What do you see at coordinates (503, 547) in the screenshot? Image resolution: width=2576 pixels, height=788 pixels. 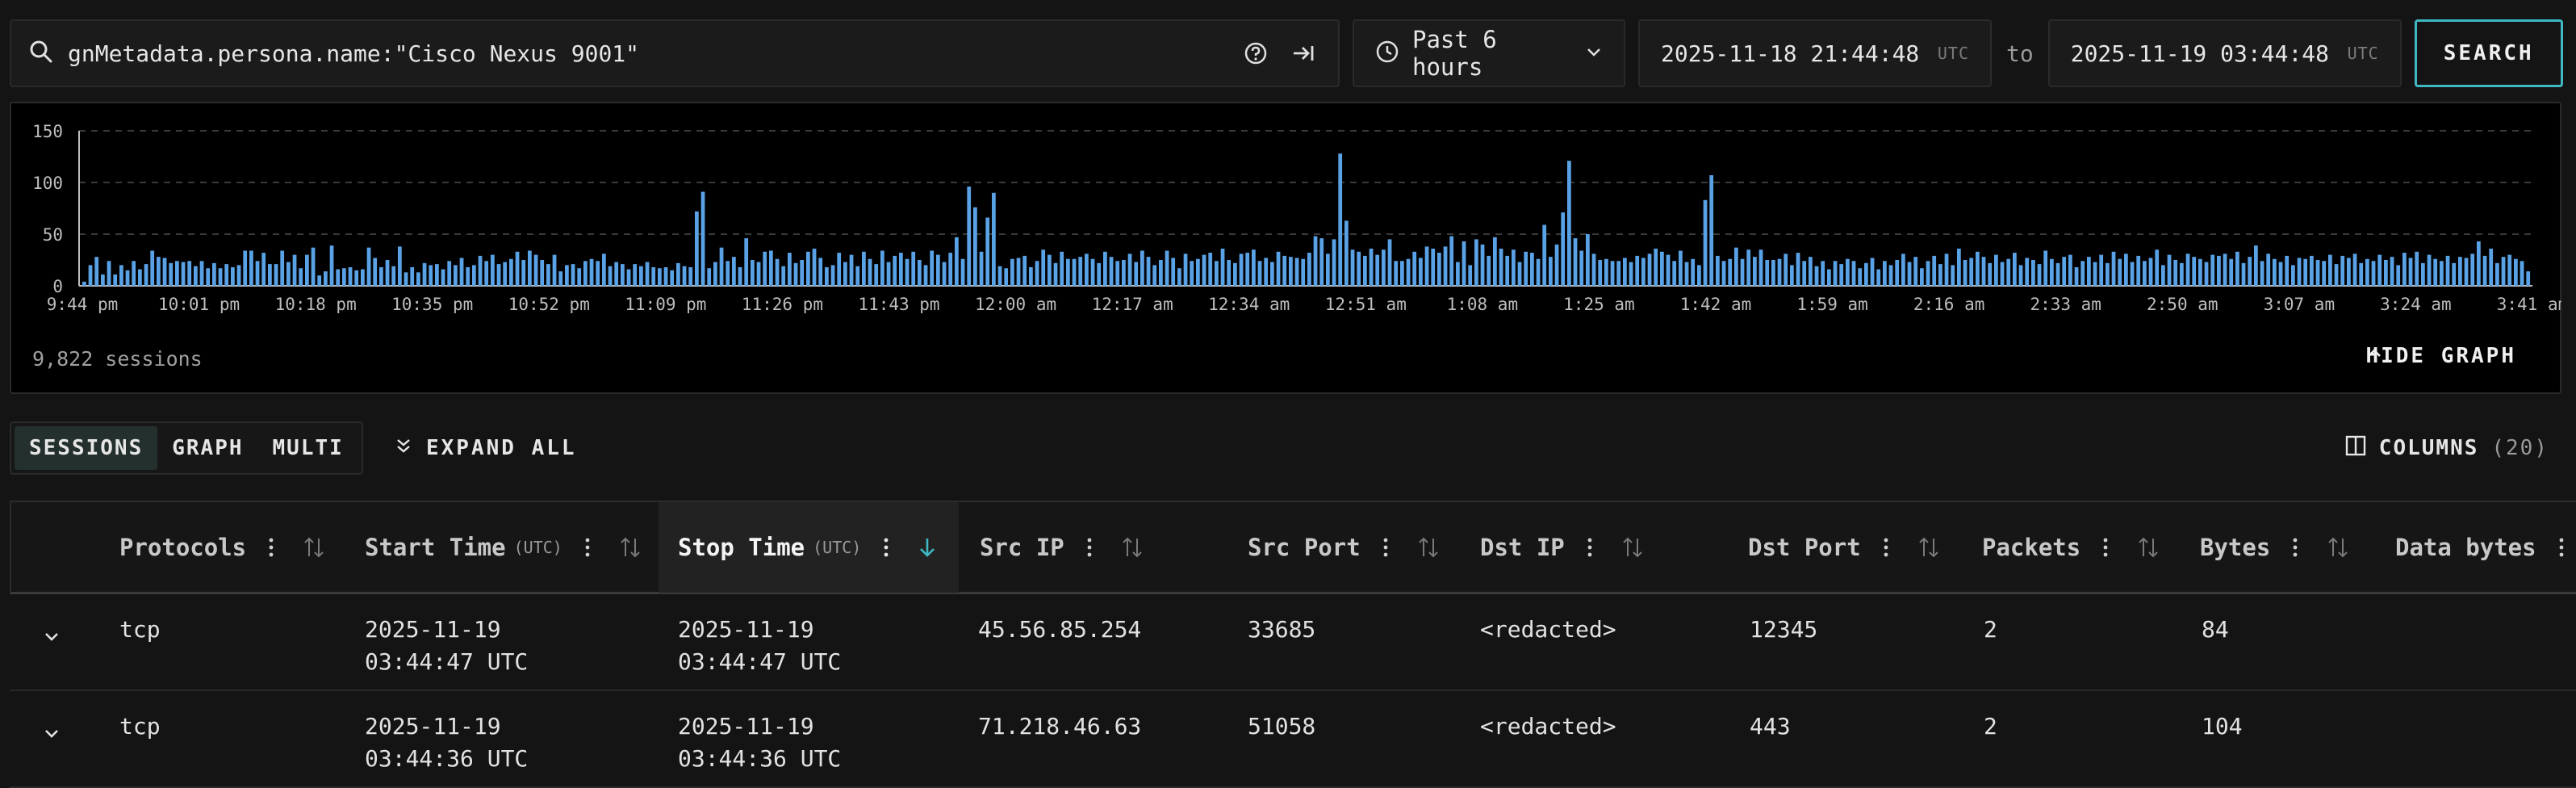 I see `column-header-start-time: Start Time (UTC)` at bounding box center [503, 547].